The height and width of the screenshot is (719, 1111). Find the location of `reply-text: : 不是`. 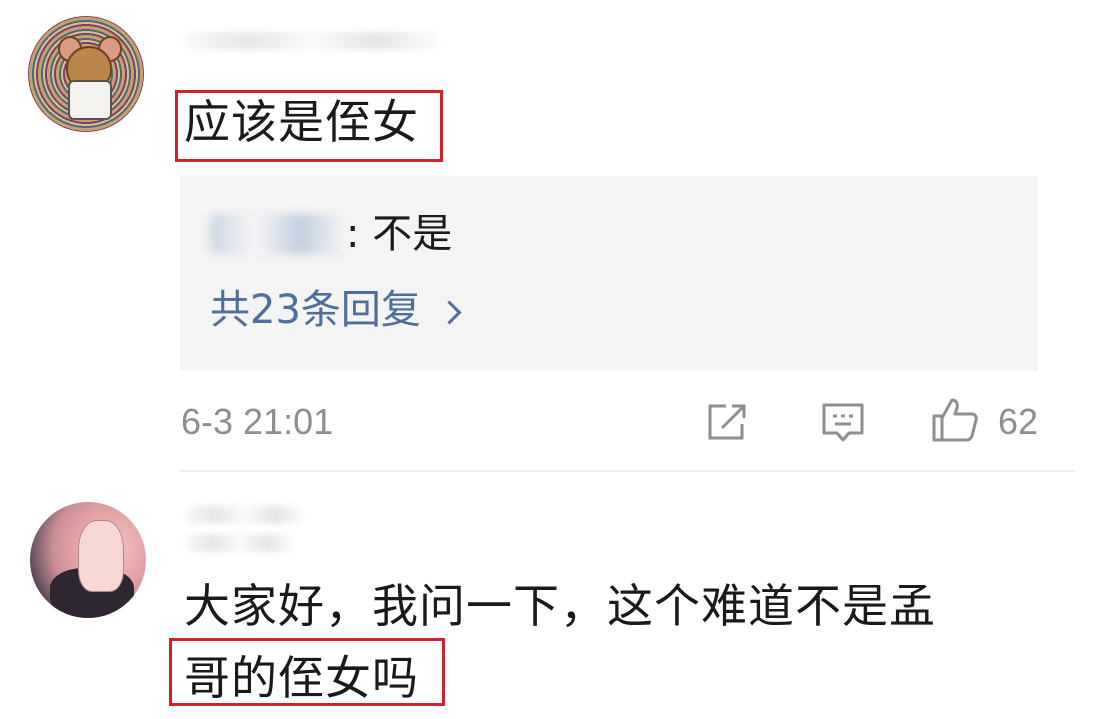

reply-text: : 不是 is located at coordinates (399, 234).